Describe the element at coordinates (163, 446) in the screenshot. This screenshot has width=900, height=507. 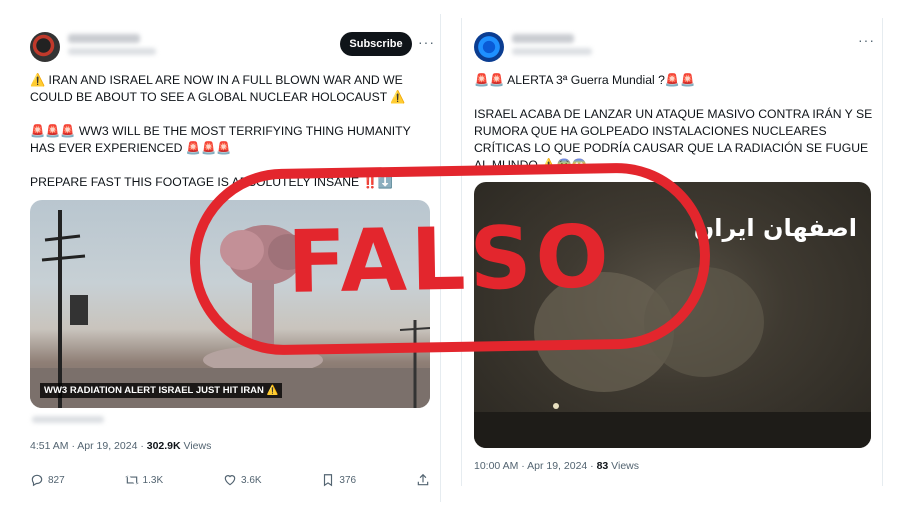
I see `left-views-count: 302.9K` at that location.